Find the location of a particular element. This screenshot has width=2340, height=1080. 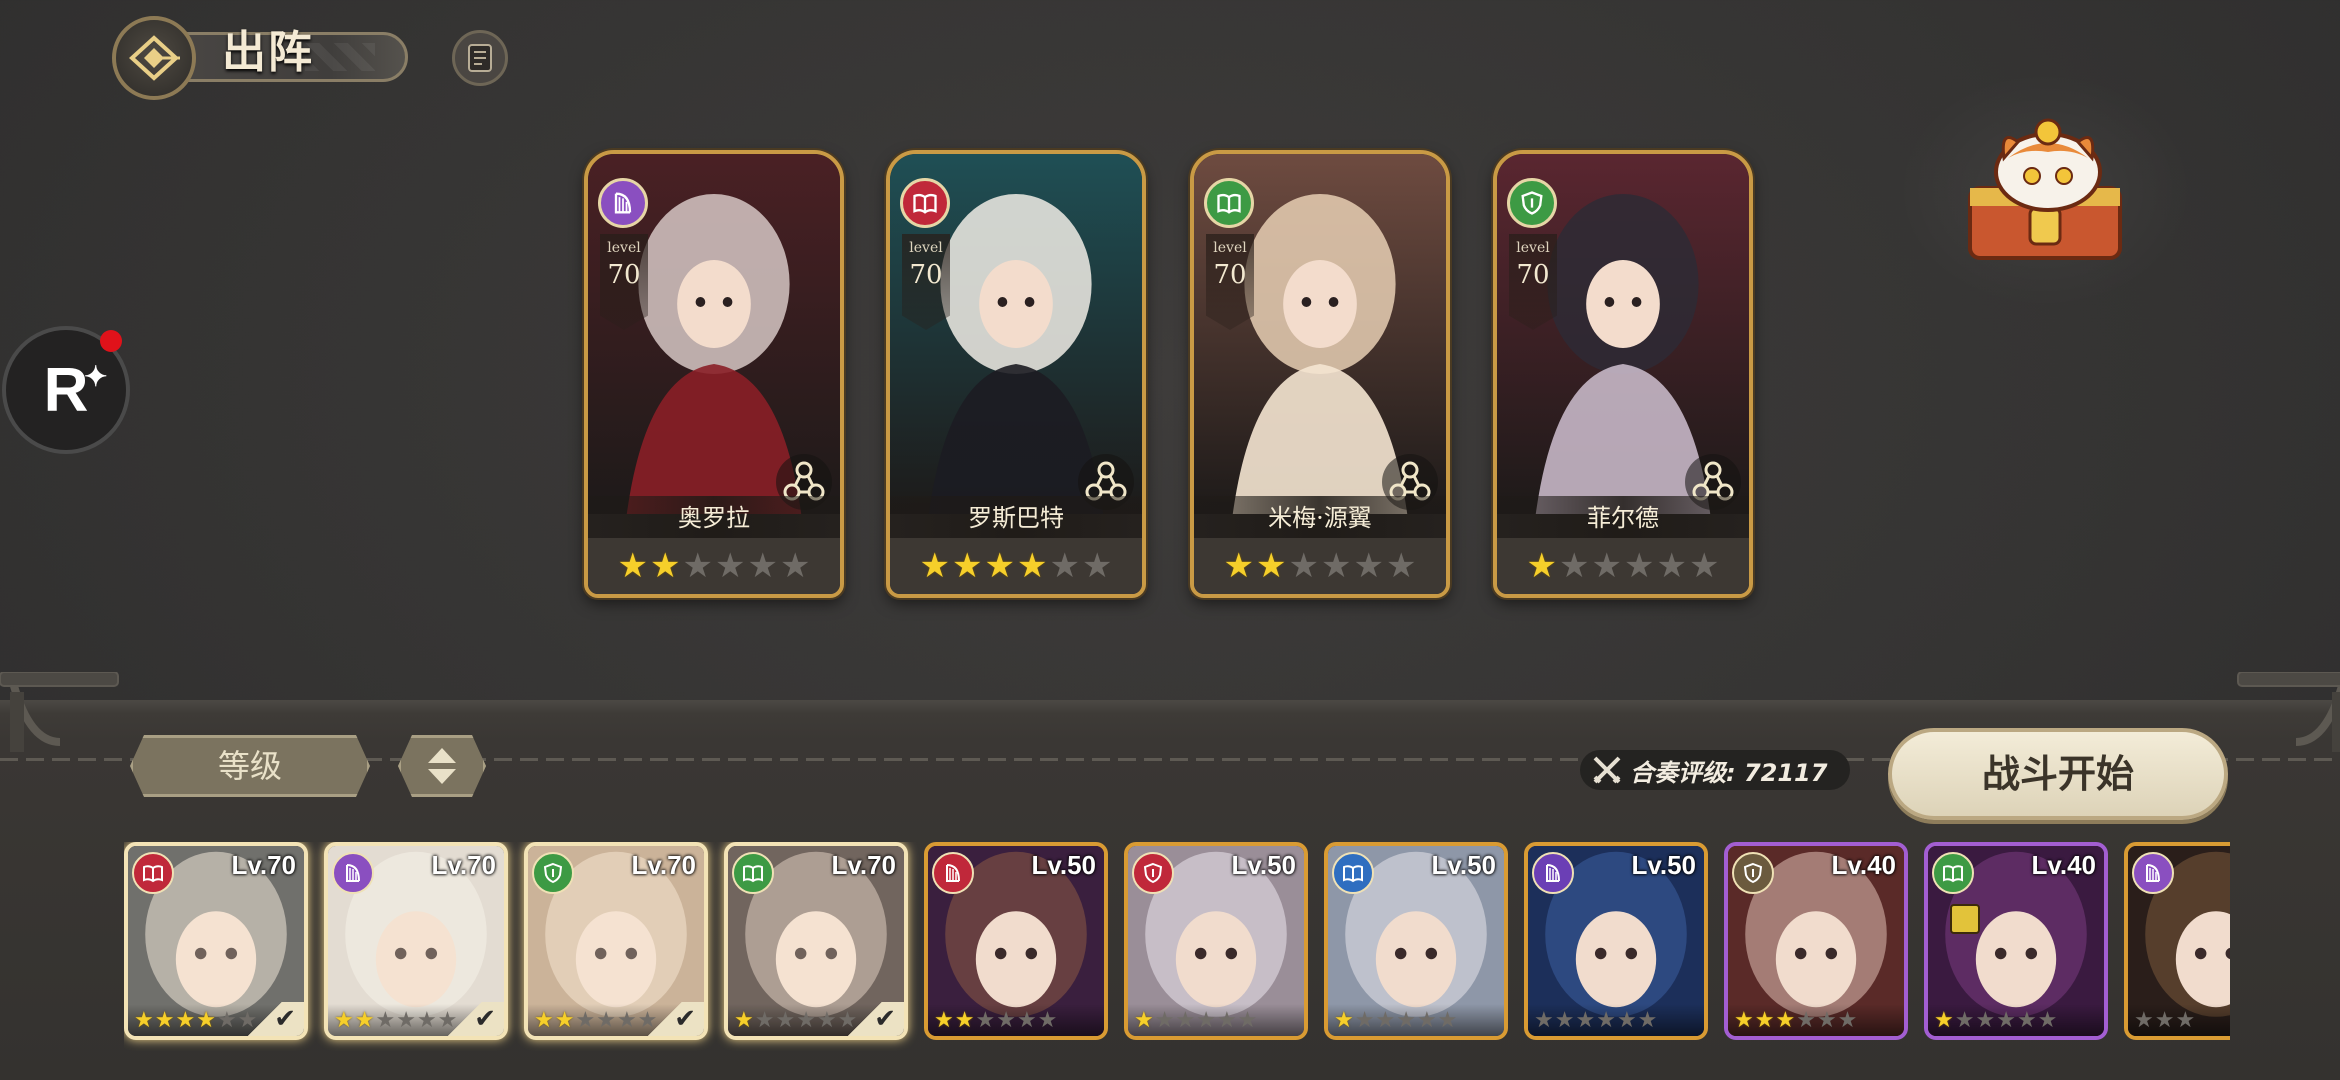

page-title: 出阵 is located at coordinates (268, 52).